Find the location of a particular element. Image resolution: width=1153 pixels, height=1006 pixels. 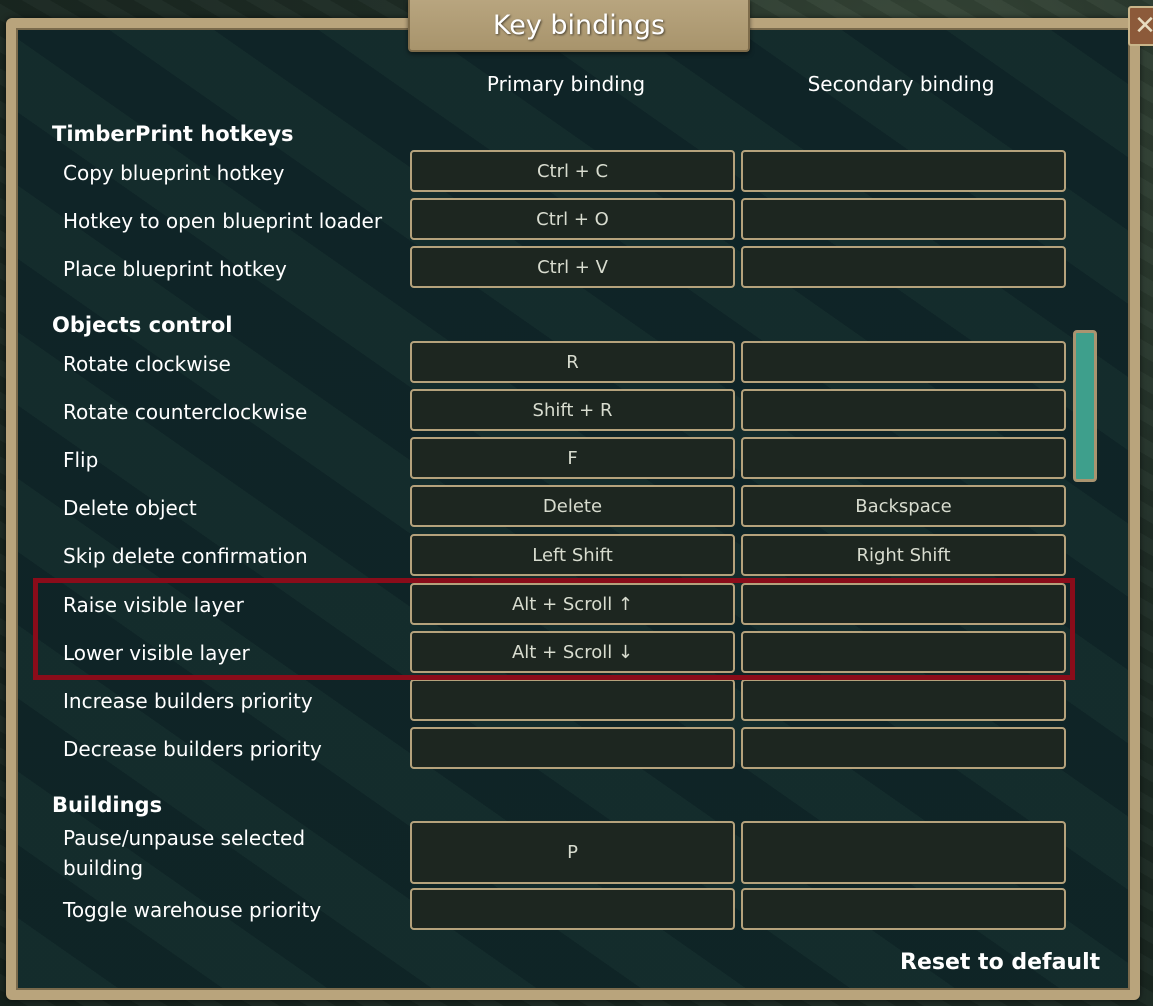

row-label: Flip is located at coordinates (81, 460).